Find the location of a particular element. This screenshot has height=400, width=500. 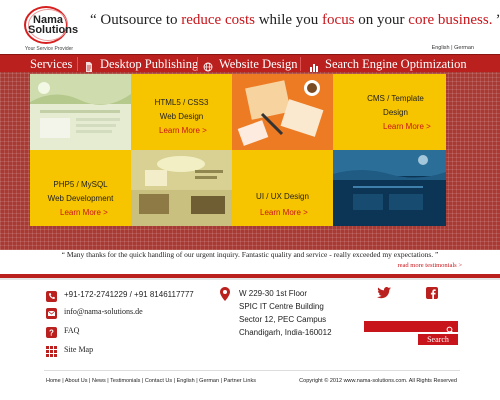

tile-html5-css3: HTML5 / CSS3 Web Design Learn More > is located at coordinates (181, 112).